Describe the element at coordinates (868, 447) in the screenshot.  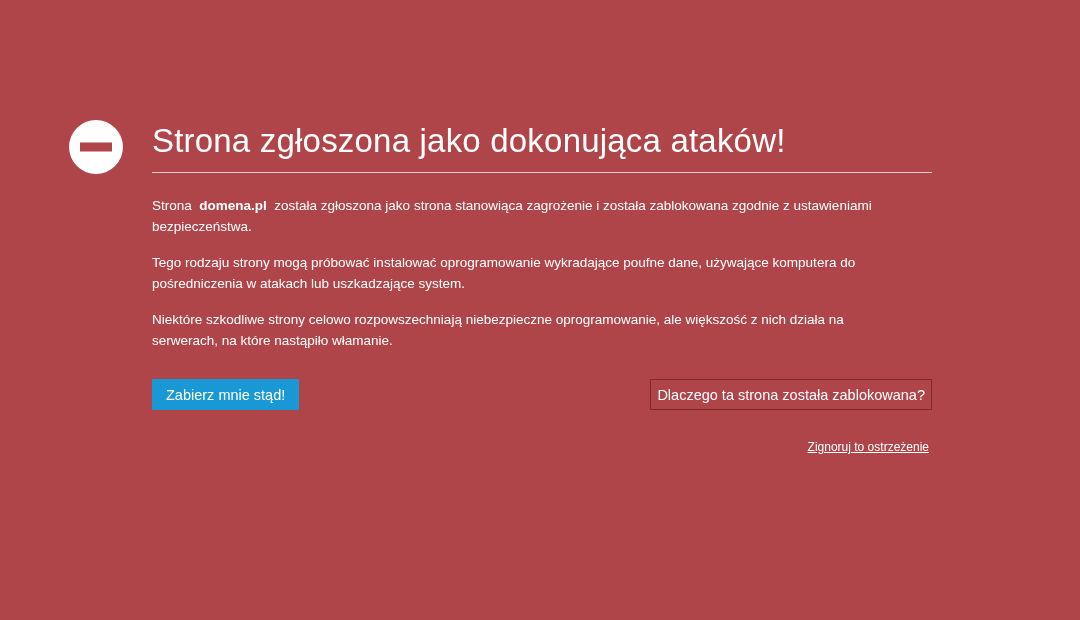
I see `ignore-warning-link: Zignoruj to ostrzeżenie` at that location.